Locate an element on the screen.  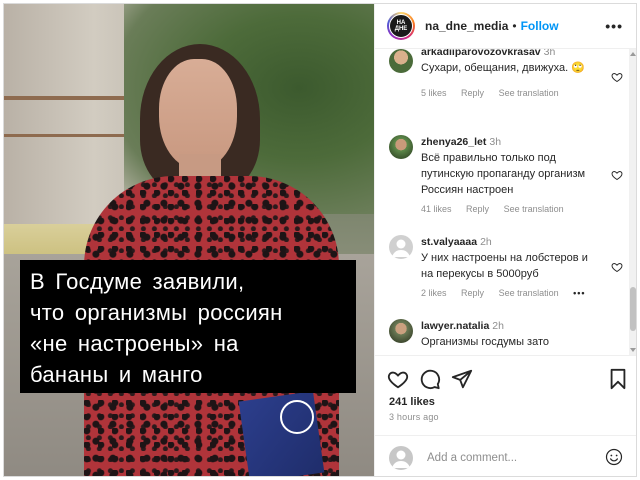
caption-line: В Госдуме заявили, is located at coordinates (137, 281).